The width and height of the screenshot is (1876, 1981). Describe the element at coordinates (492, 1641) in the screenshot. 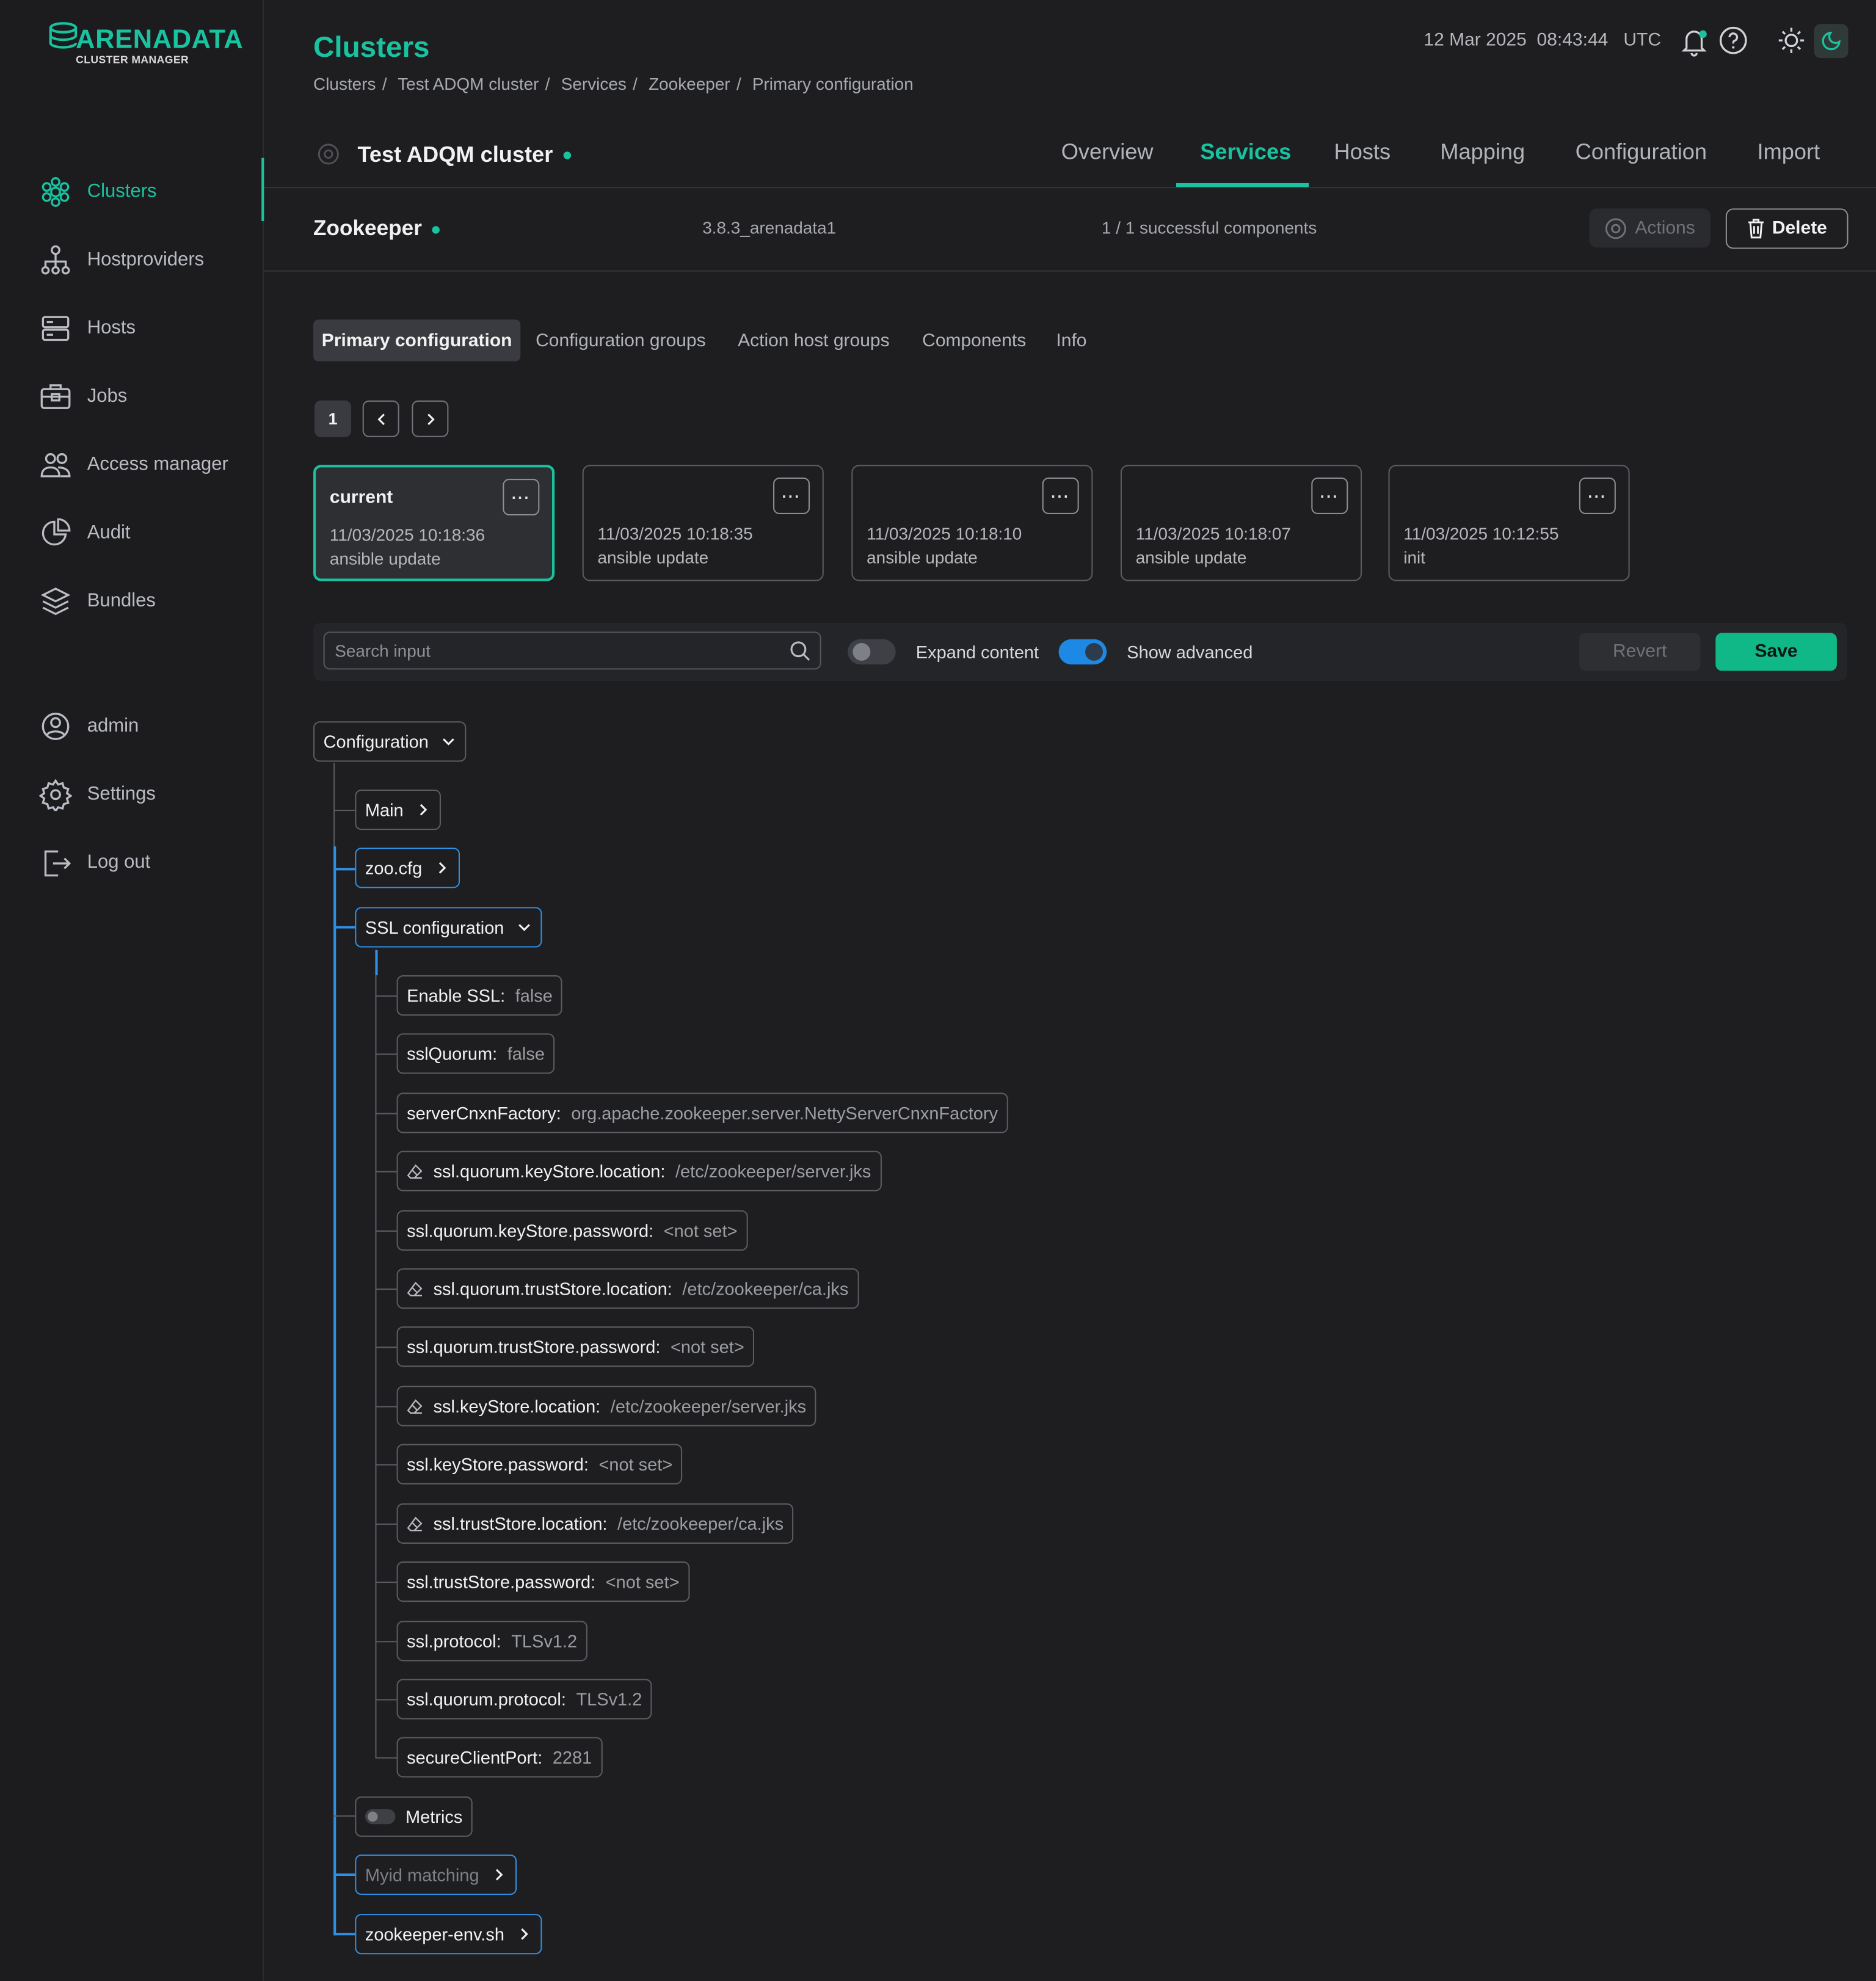

I see `config-field-ssl-protocol: ssl.protocol: TLSv1.2` at that location.